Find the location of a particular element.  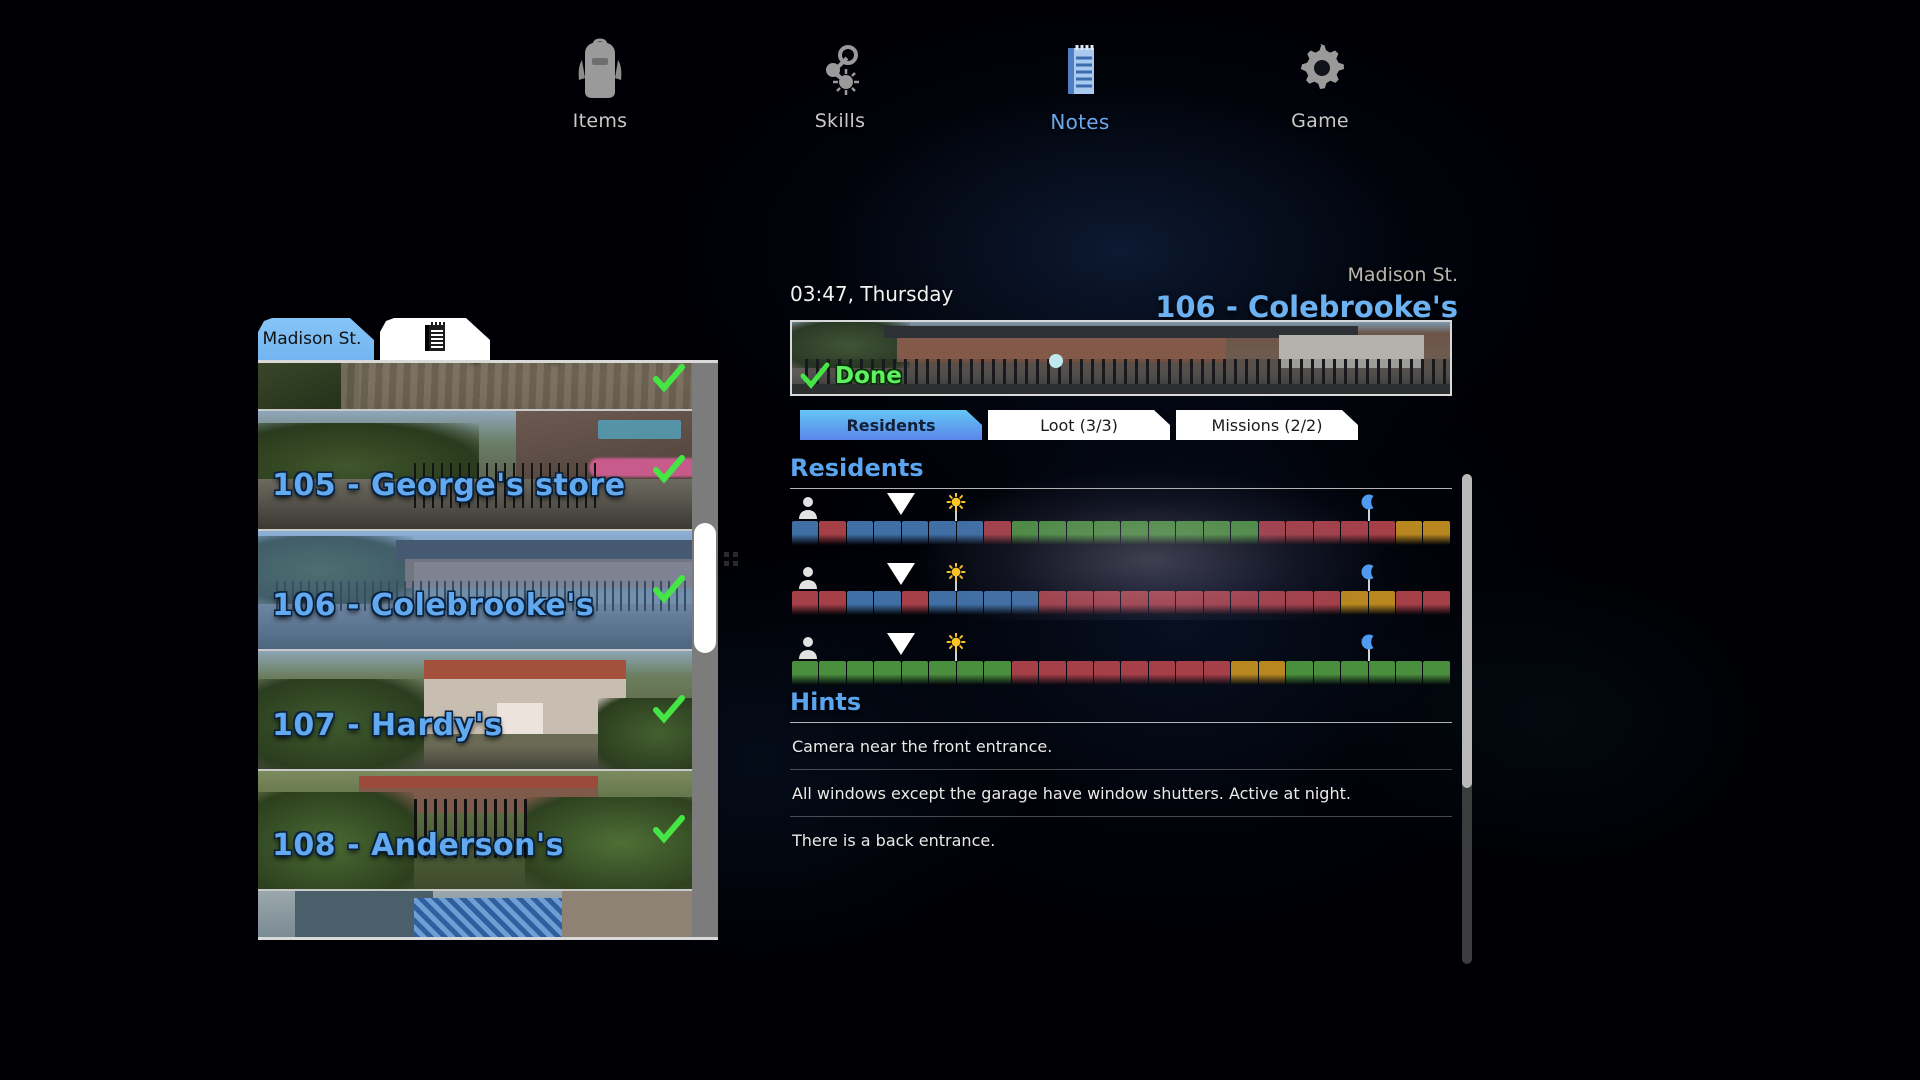

tab-missions: Missions (2/2) is located at coordinates (1267, 425).